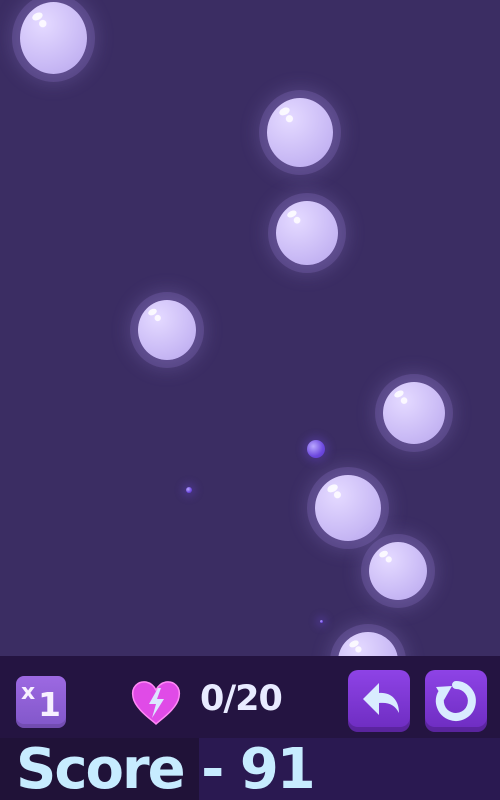  I want to click on hud-control-bar: x 1 0/20, so click(250, 697).